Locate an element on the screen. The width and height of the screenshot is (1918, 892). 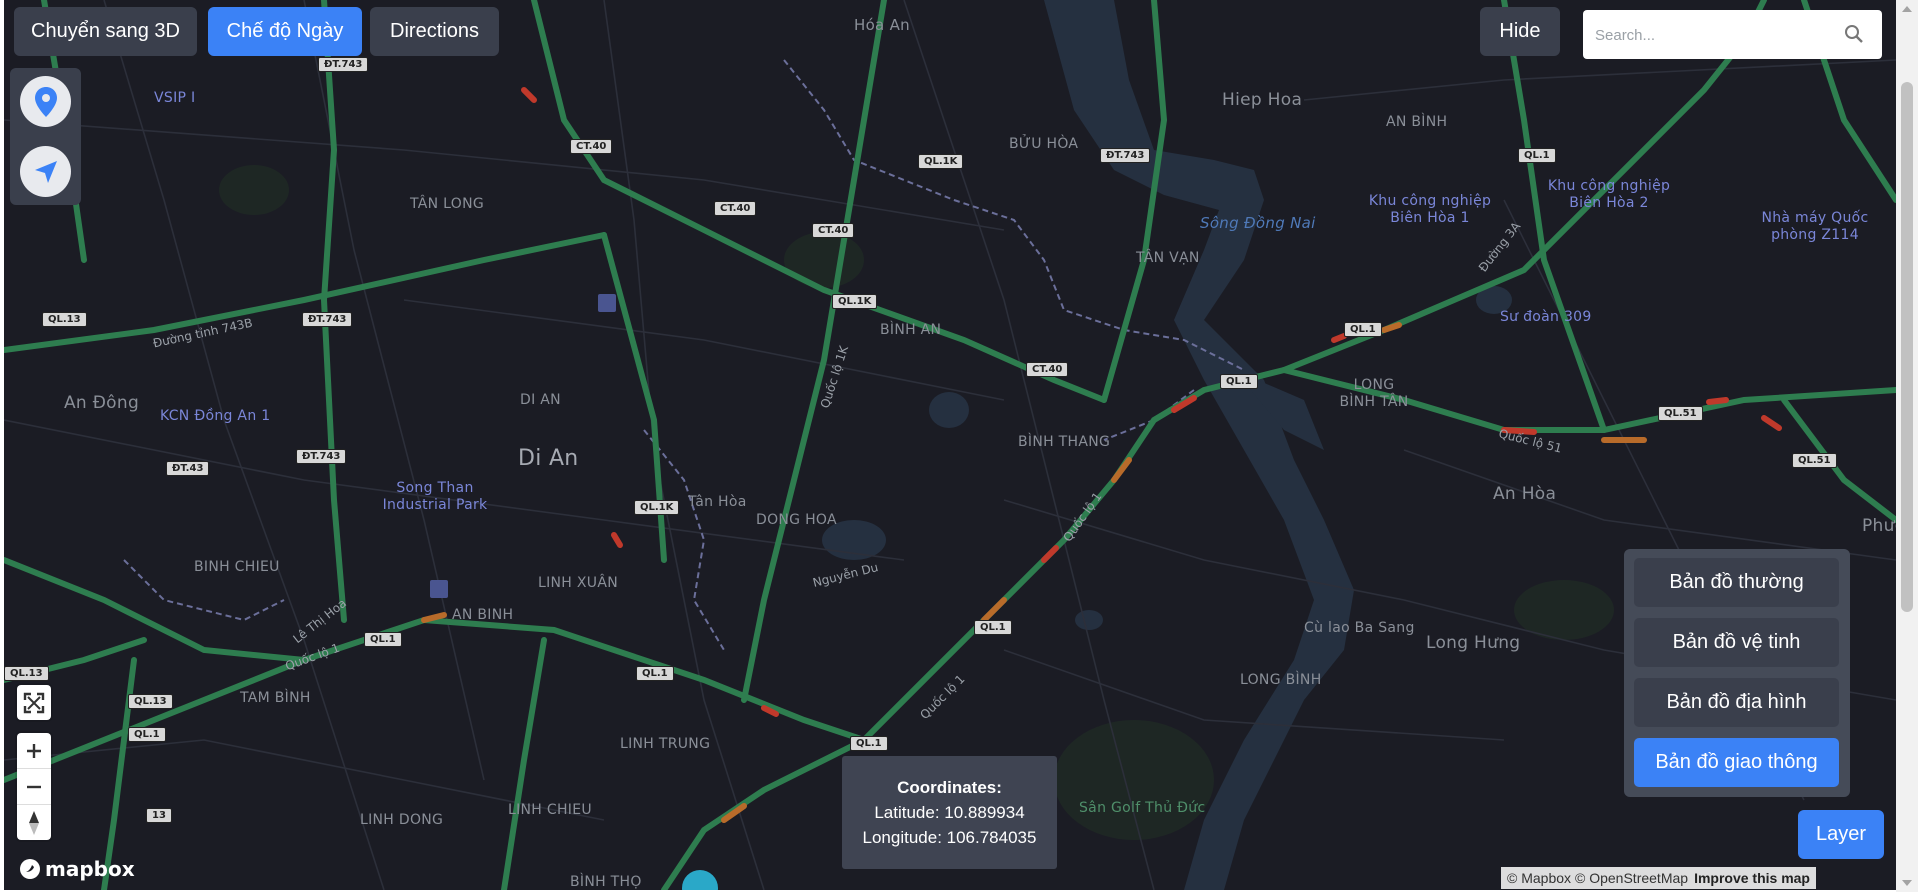
layer-normal-button: Bản đồ thường is located at coordinates (1736, 582).